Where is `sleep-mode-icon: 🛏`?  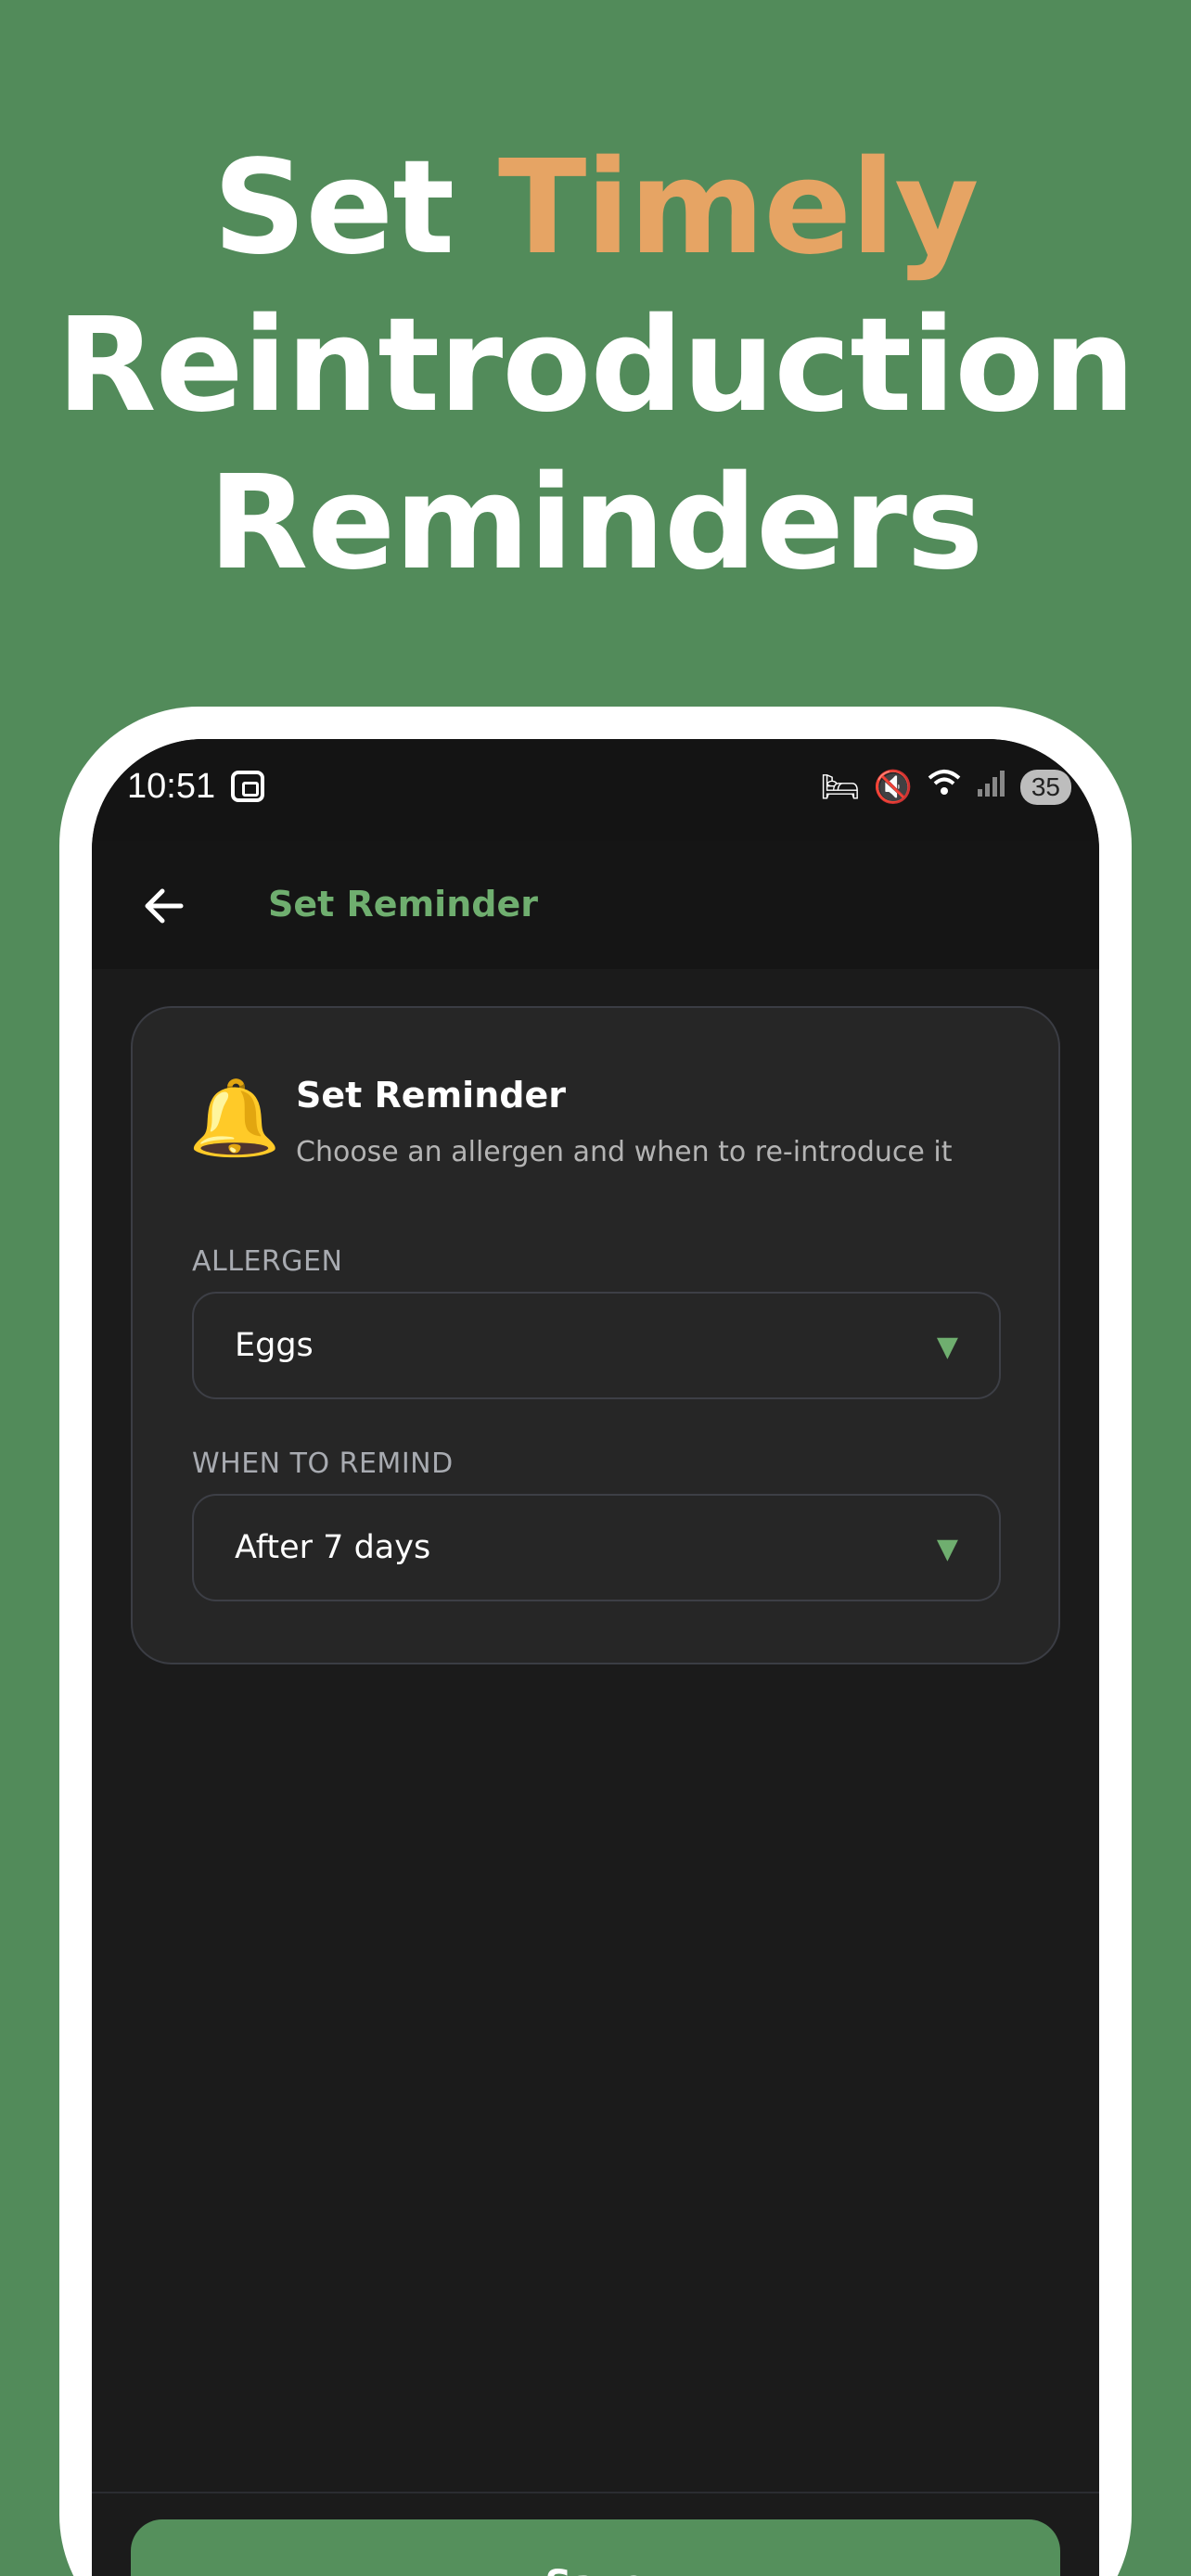
sleep-mode-icon: 🛏 is located at coordinates (840, 787).